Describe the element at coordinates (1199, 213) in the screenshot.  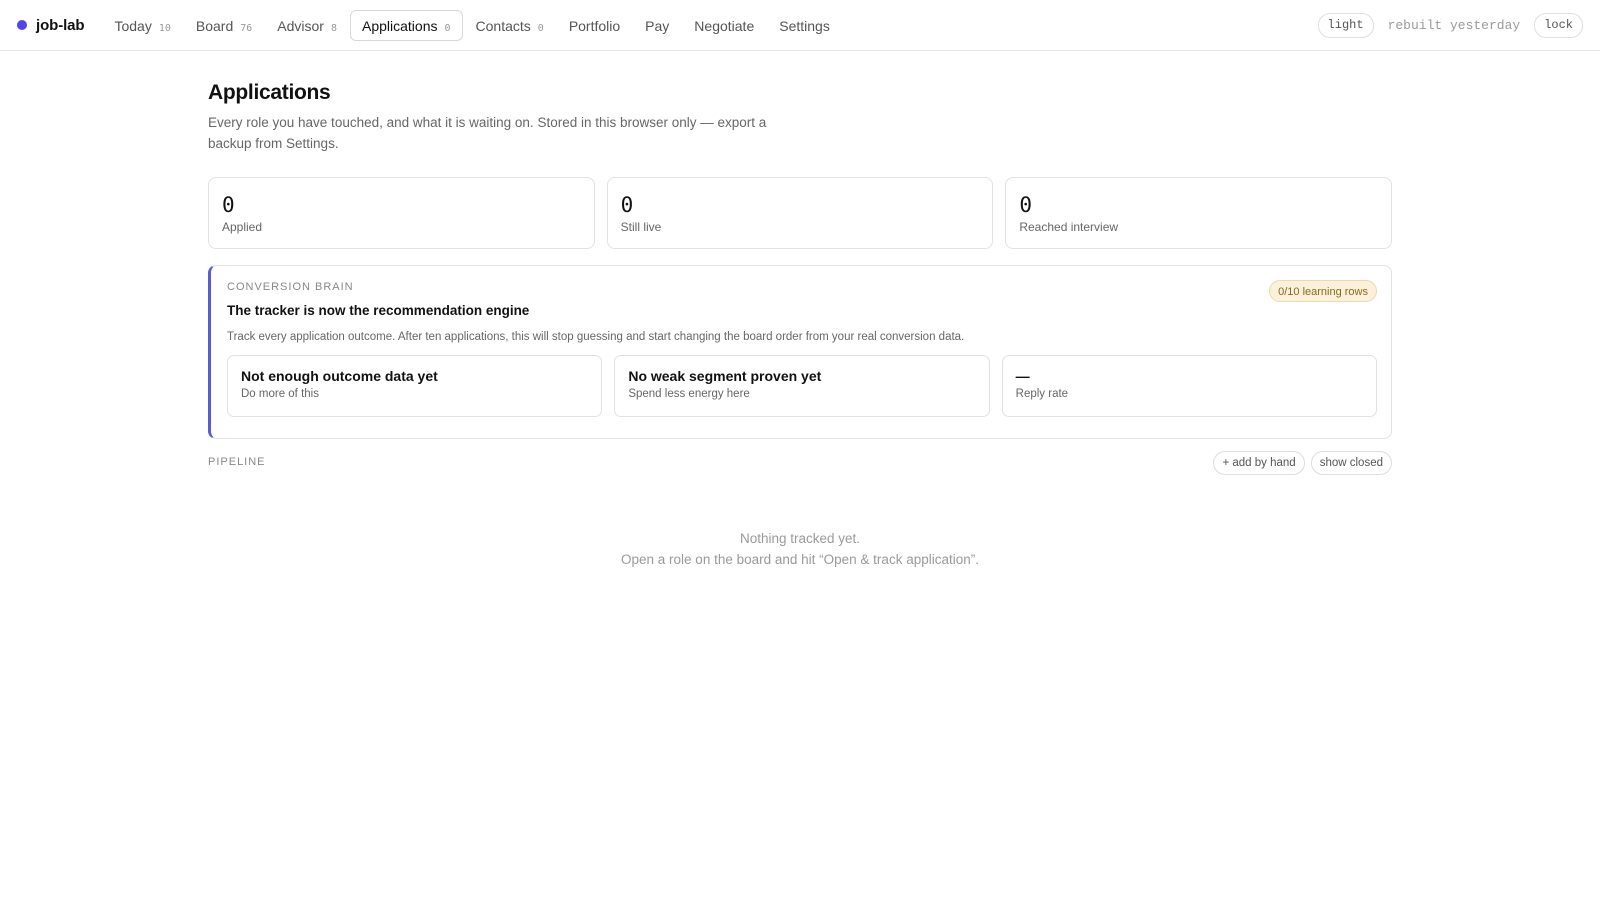
I see `stat-card-reached-interview: 0 Reached interview` at that location.